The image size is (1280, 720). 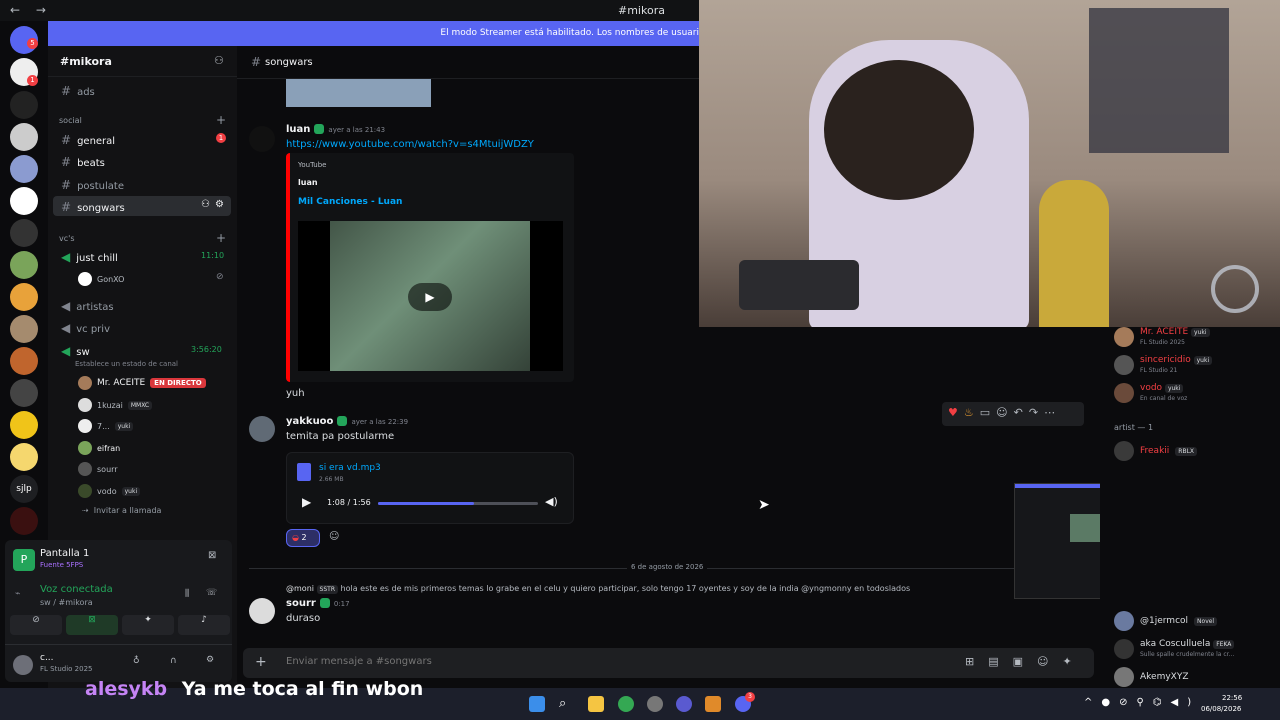 I want to click on category-vc: vc's, so click(x=67, y=238).